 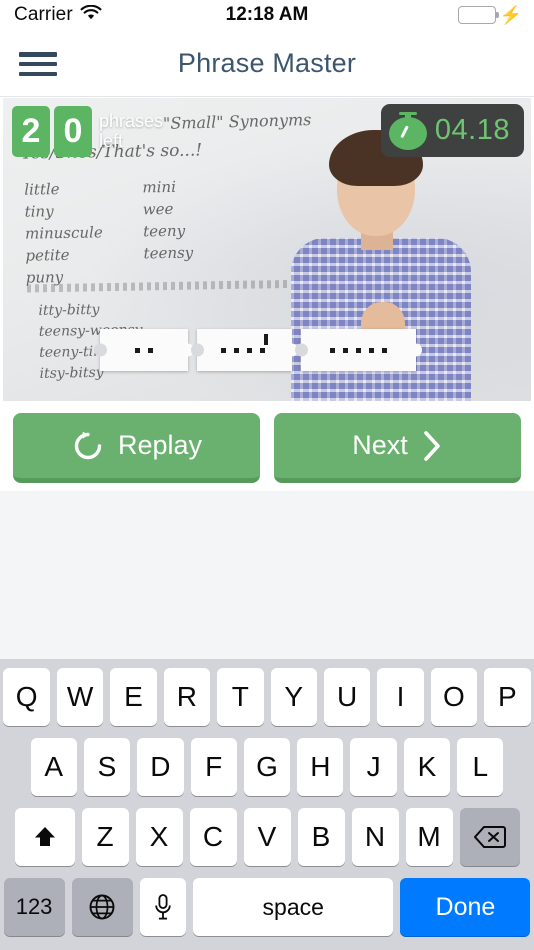 I want to click on keyboard-row-4: 123 space Done, so click(x=267, y=907).